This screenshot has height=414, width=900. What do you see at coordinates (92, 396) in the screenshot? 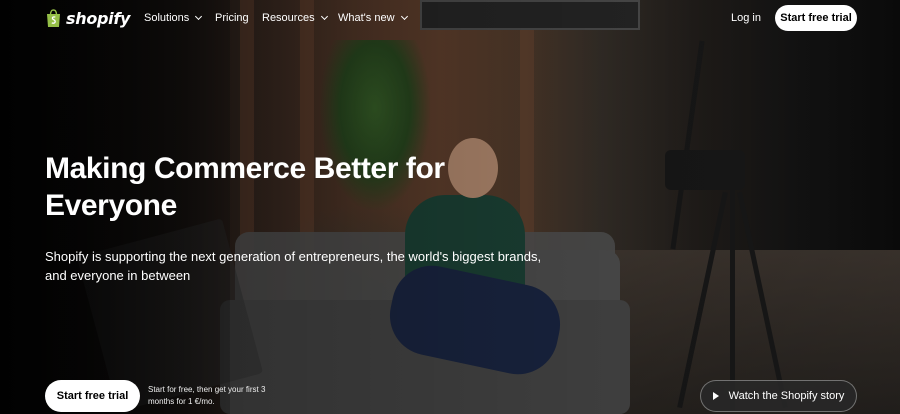
I see `start-trial-button: Start free trial` at bounding box center [92, 396].